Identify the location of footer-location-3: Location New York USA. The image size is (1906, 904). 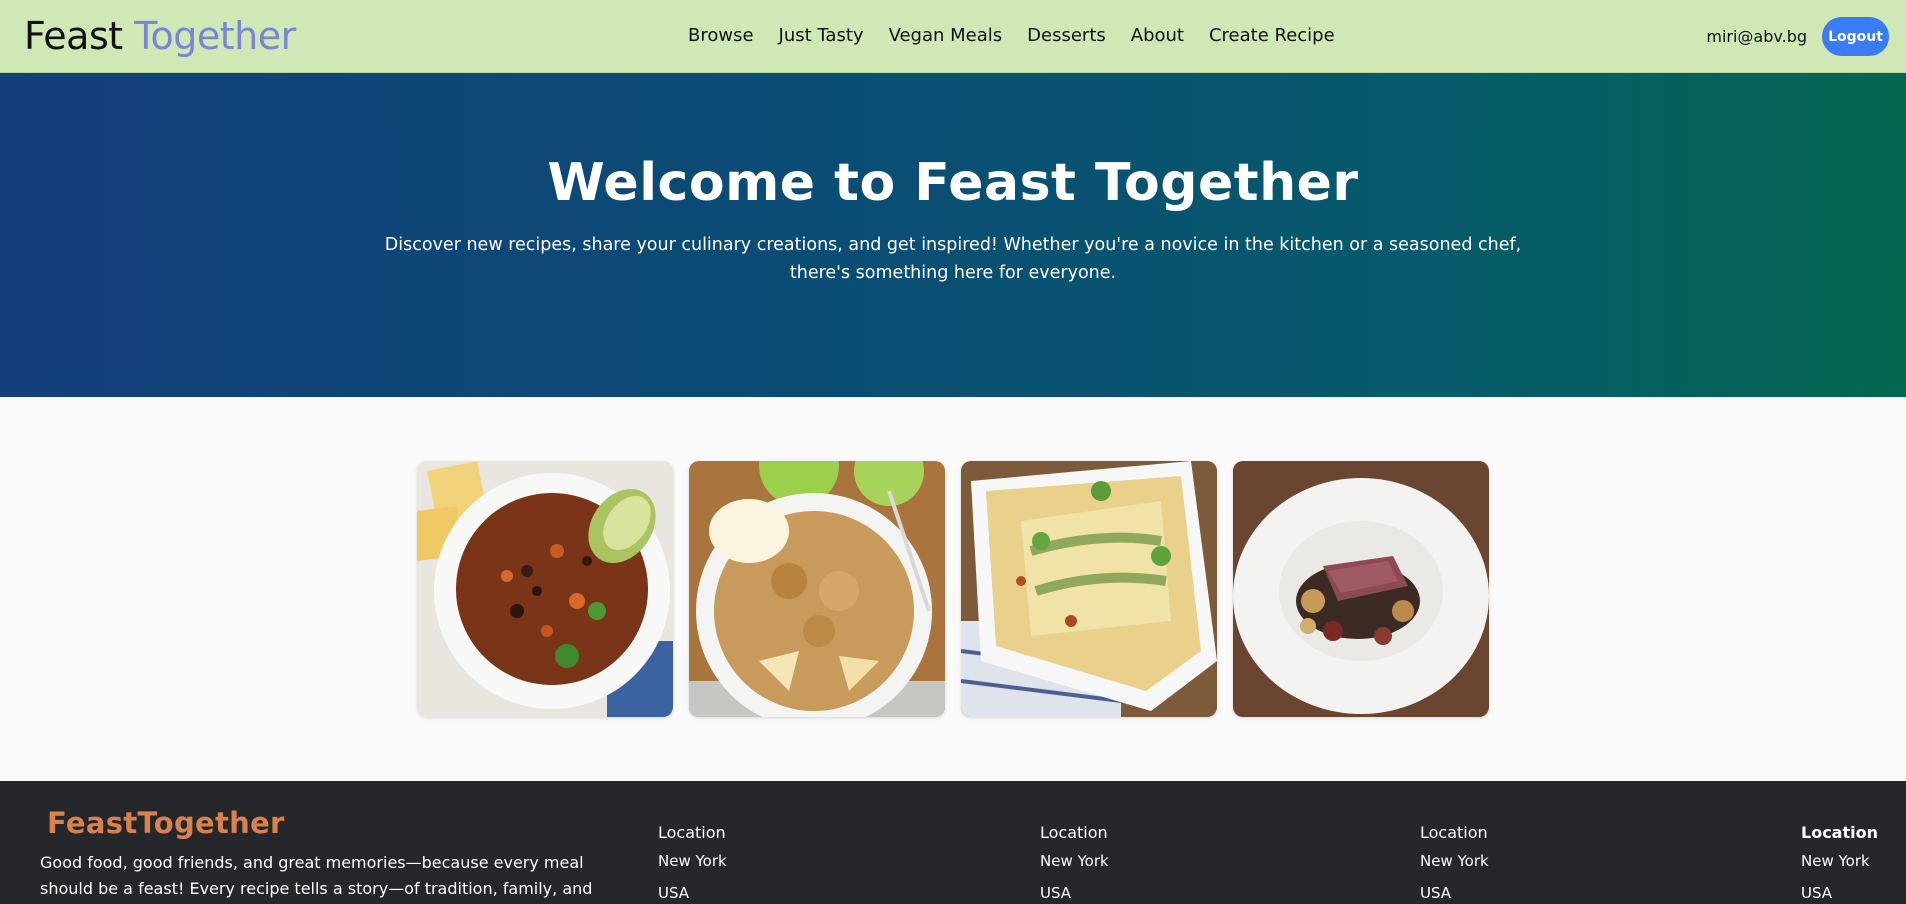
(1454, 863).